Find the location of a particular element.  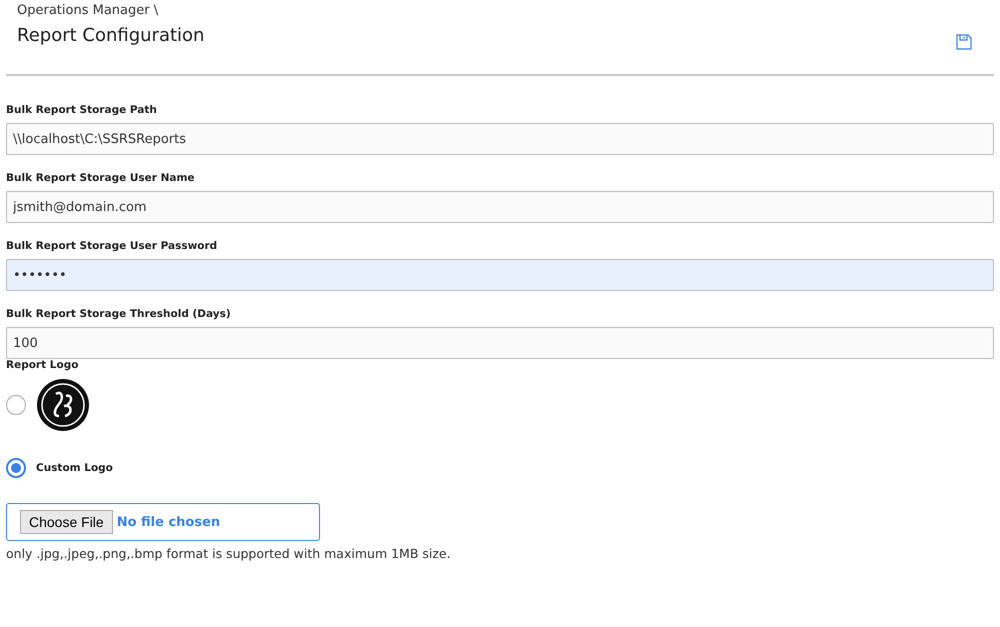

section-label: Report Logo is located at coordinates (43, 365).